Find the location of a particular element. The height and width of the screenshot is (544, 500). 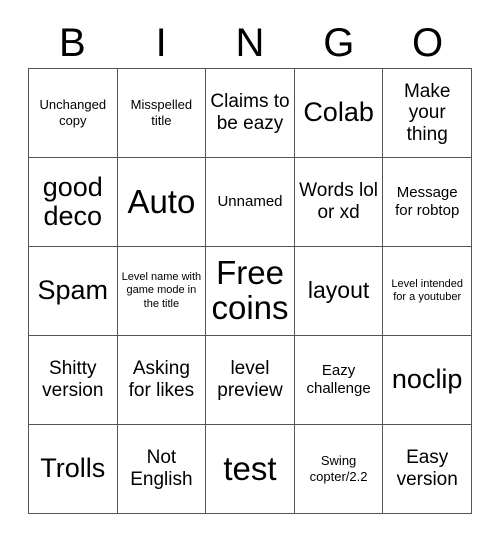

bingo-cell-n5: test is located at coordinates (250, 469).